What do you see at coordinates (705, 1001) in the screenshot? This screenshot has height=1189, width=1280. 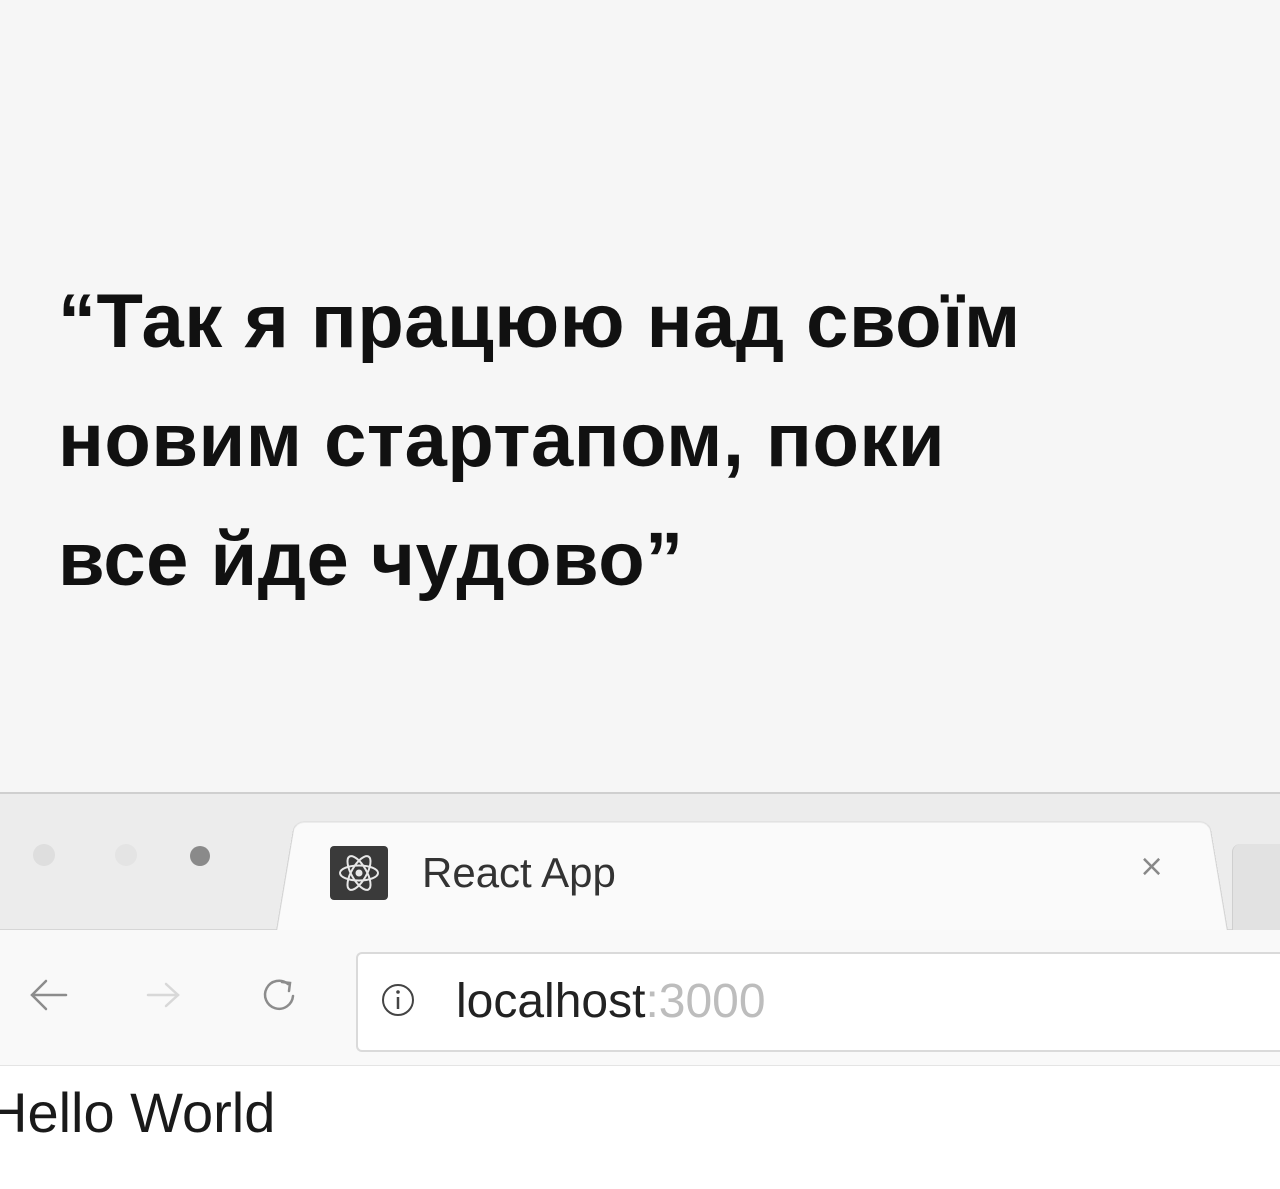 I see `url-port: :3000` at bounding box center [705, 1001].